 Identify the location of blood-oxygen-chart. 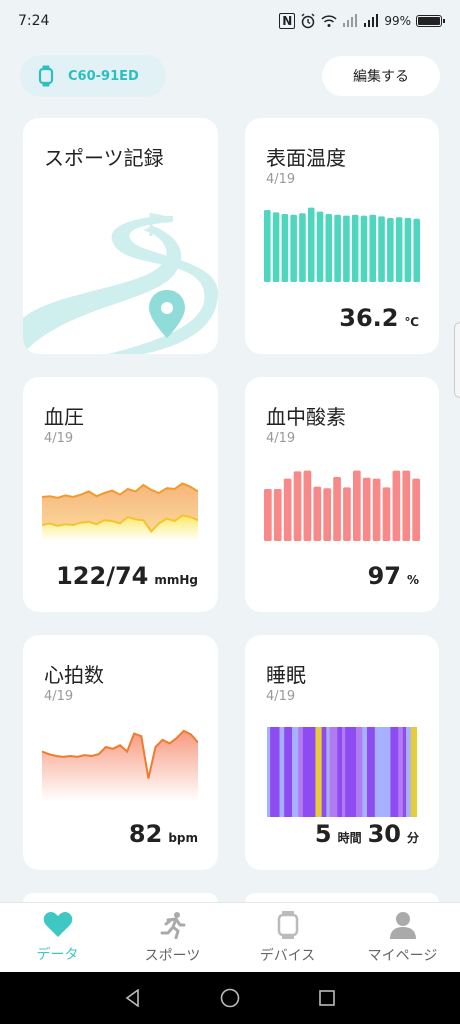
(342, 505).